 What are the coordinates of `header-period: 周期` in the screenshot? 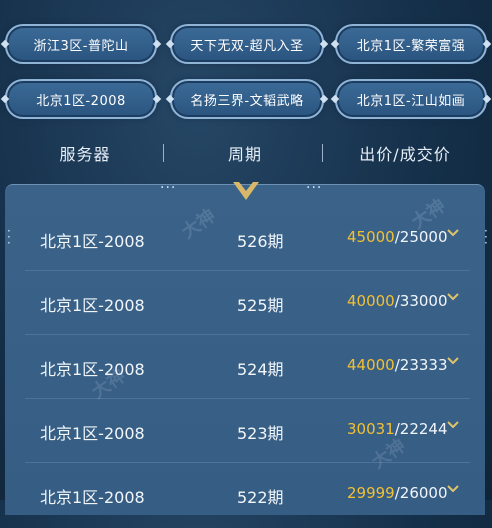 It's located at (245, 153).